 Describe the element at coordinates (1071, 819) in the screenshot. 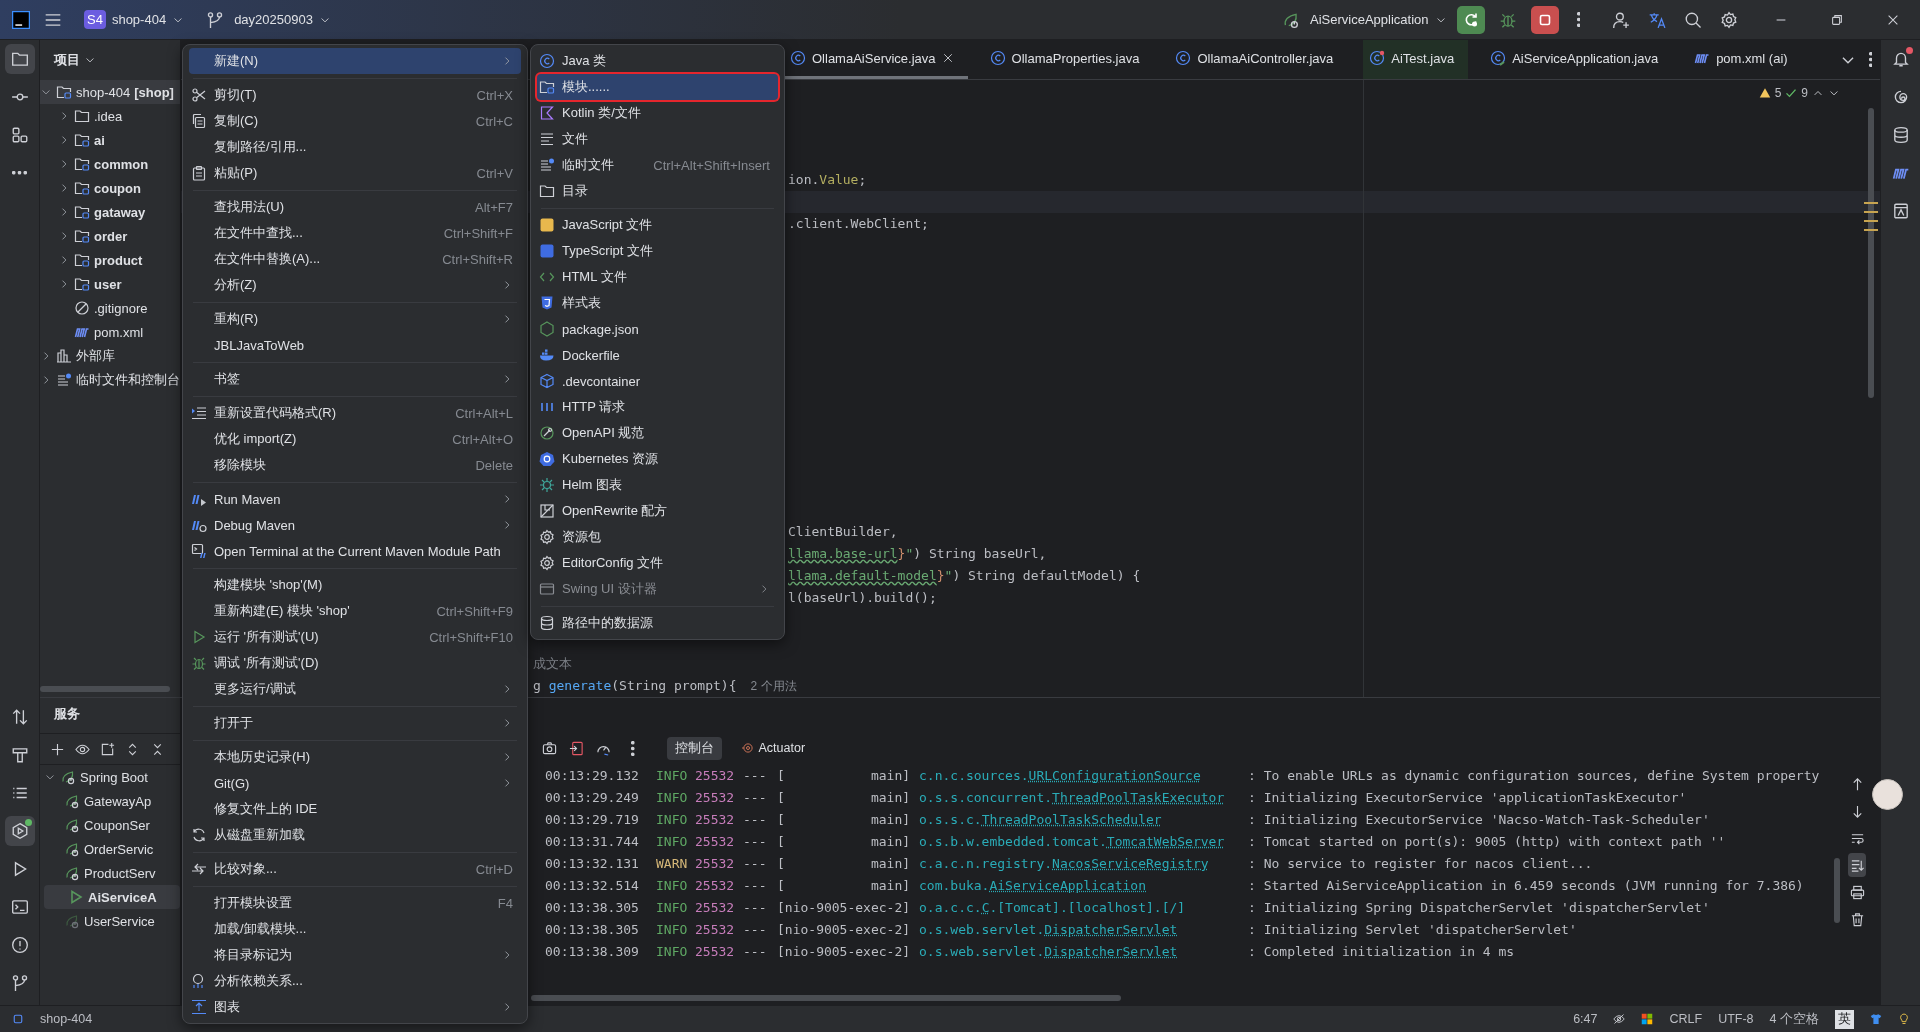

I see `class-link: ThreadPoolTaskScheduler` at that location.